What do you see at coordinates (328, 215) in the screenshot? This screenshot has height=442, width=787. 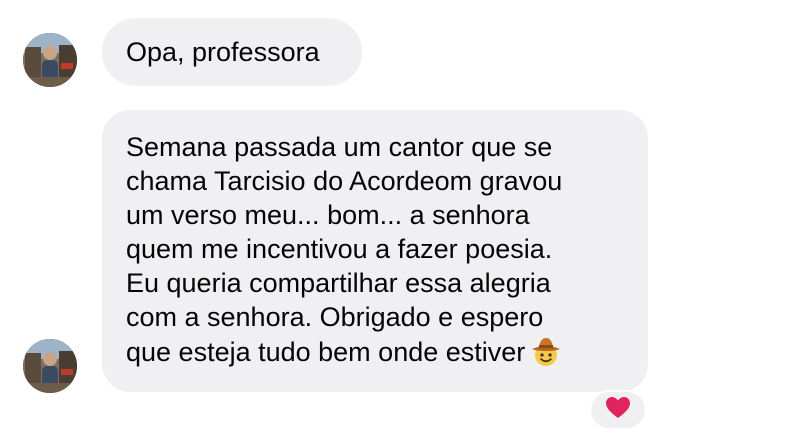 I see `message-line: um verso meu... bom... a senhora` at bounding box center [328, 215].